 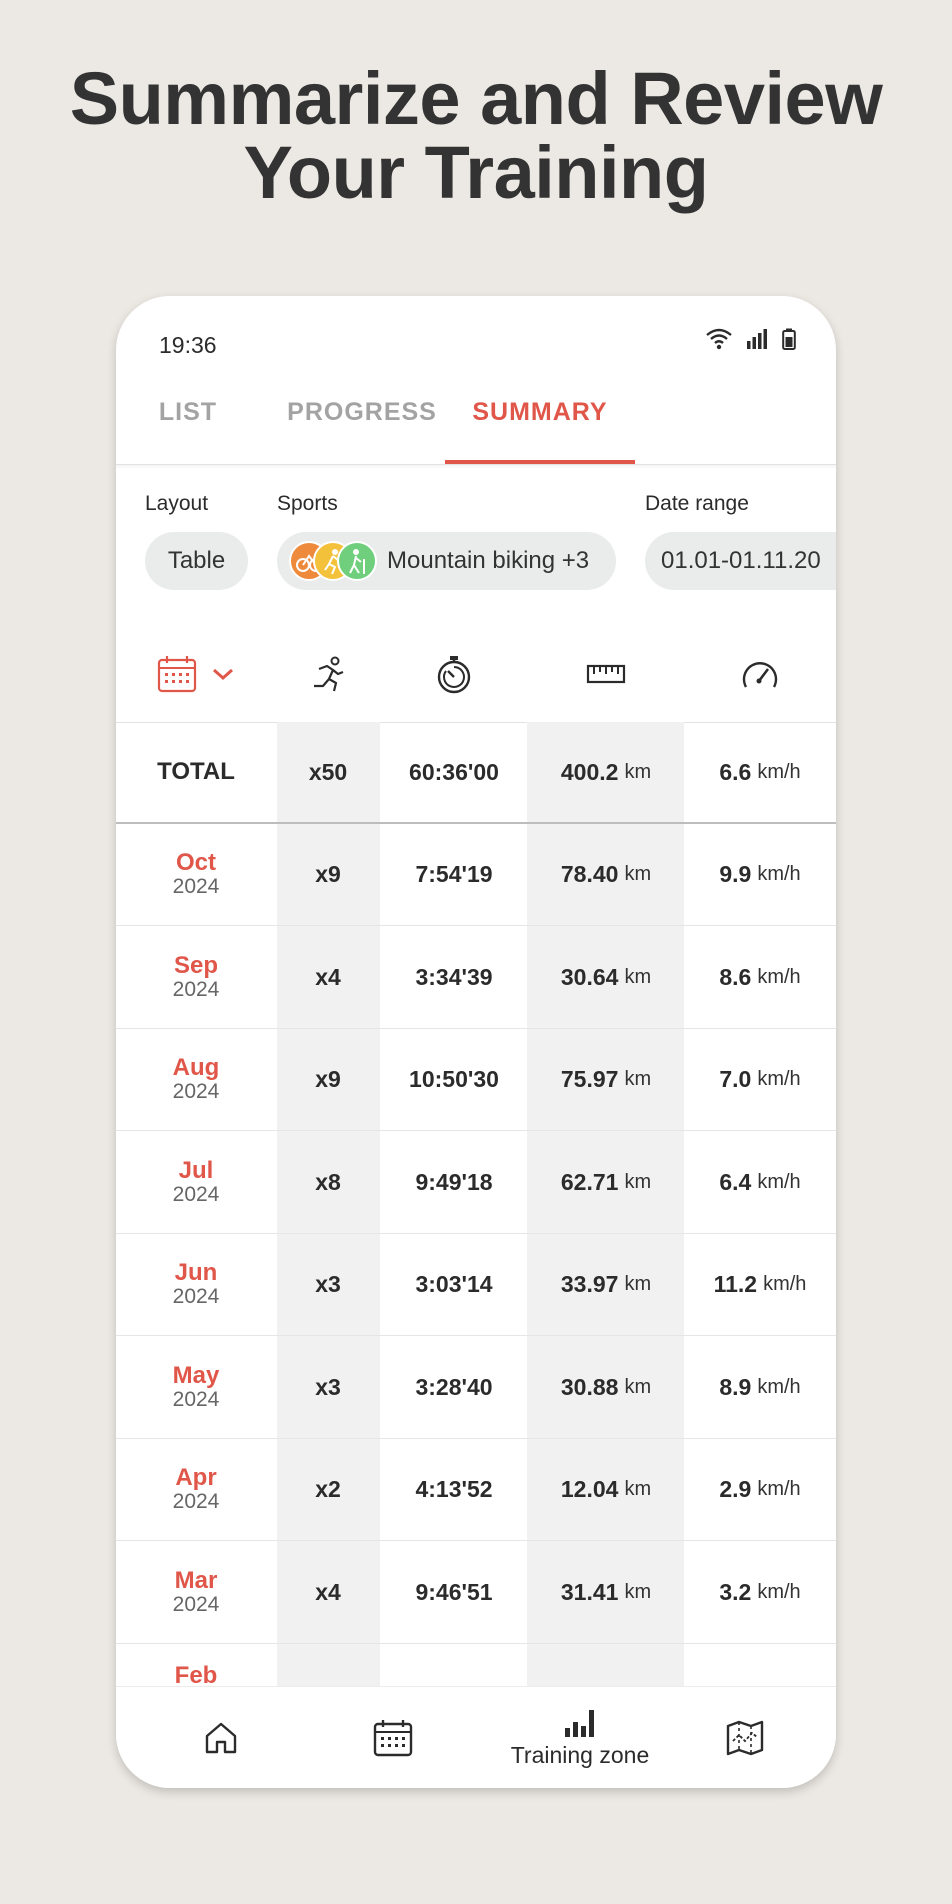 I want to click on runner-icon, so click(x=328, y=674).